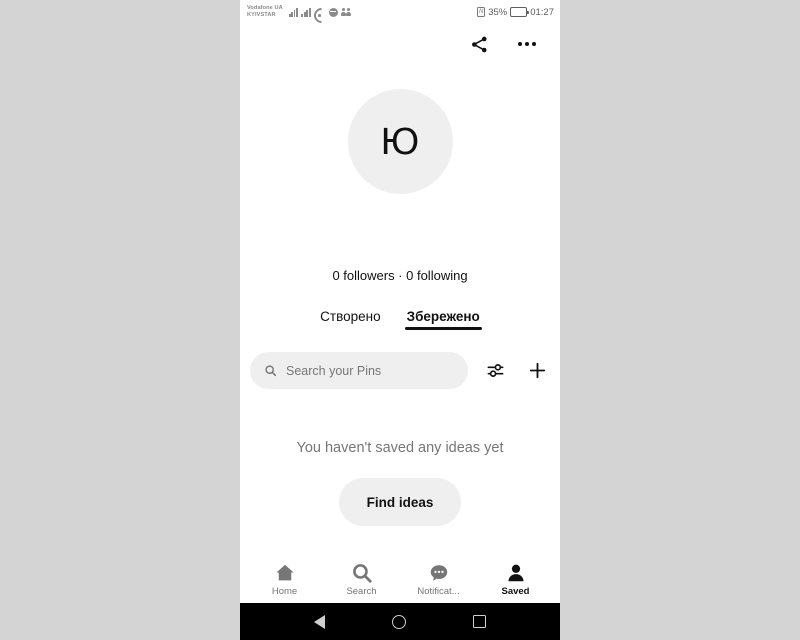 This screenshot has height=640, width=800. Describe the element at coordinates (265, 11) in the screenshot. I see `carrier-label: Vodafone UA KYIVSTAR` at that location.